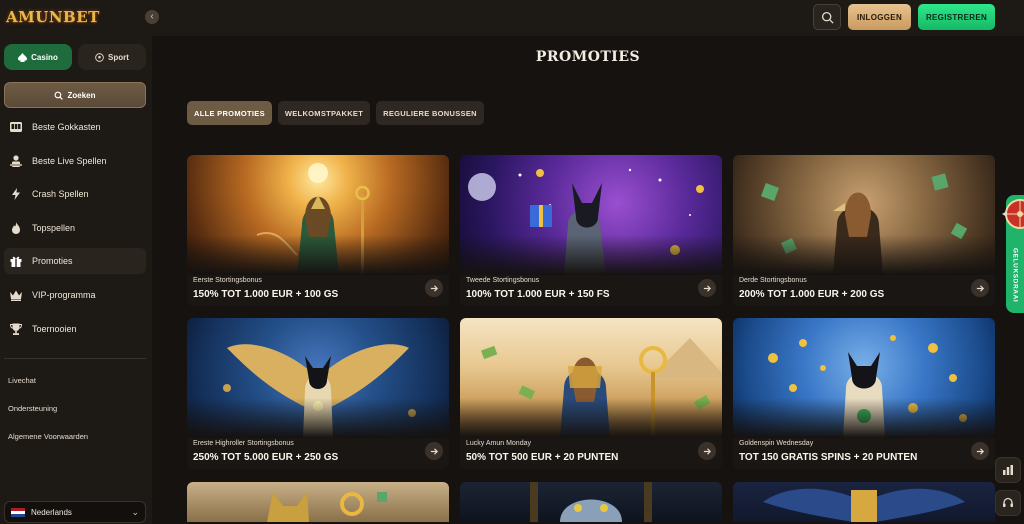  What do you see at coordinates (1015, 275) in the screenshot?
I see `lucky-wheel-label: GELUKSDRAAI` at bounding box center [1015, 275].